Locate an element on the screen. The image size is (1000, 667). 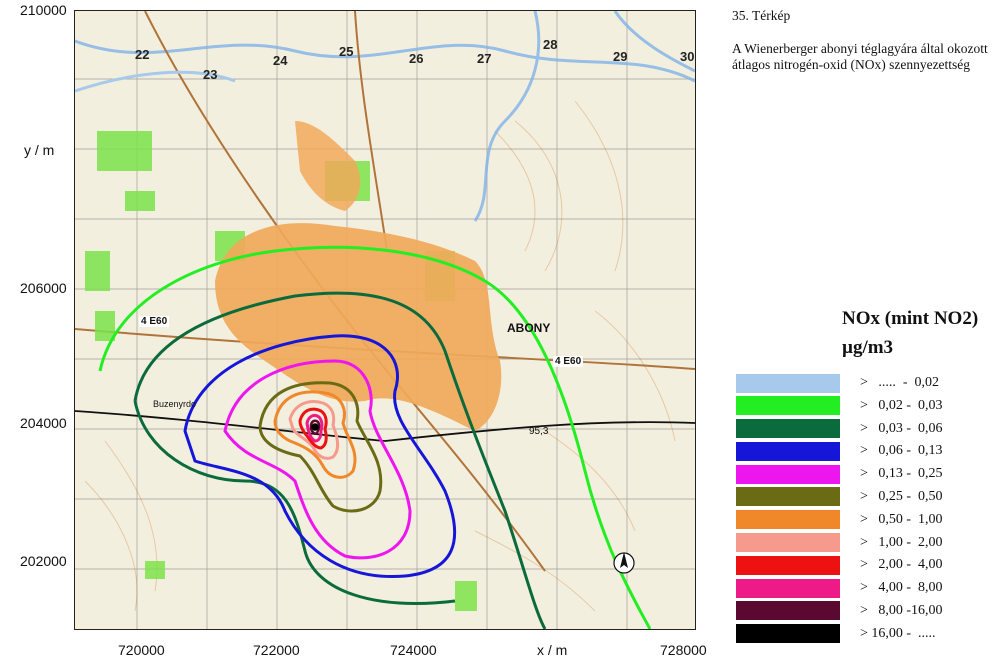
grid-number: 24 is located at coordinates (280, 60).